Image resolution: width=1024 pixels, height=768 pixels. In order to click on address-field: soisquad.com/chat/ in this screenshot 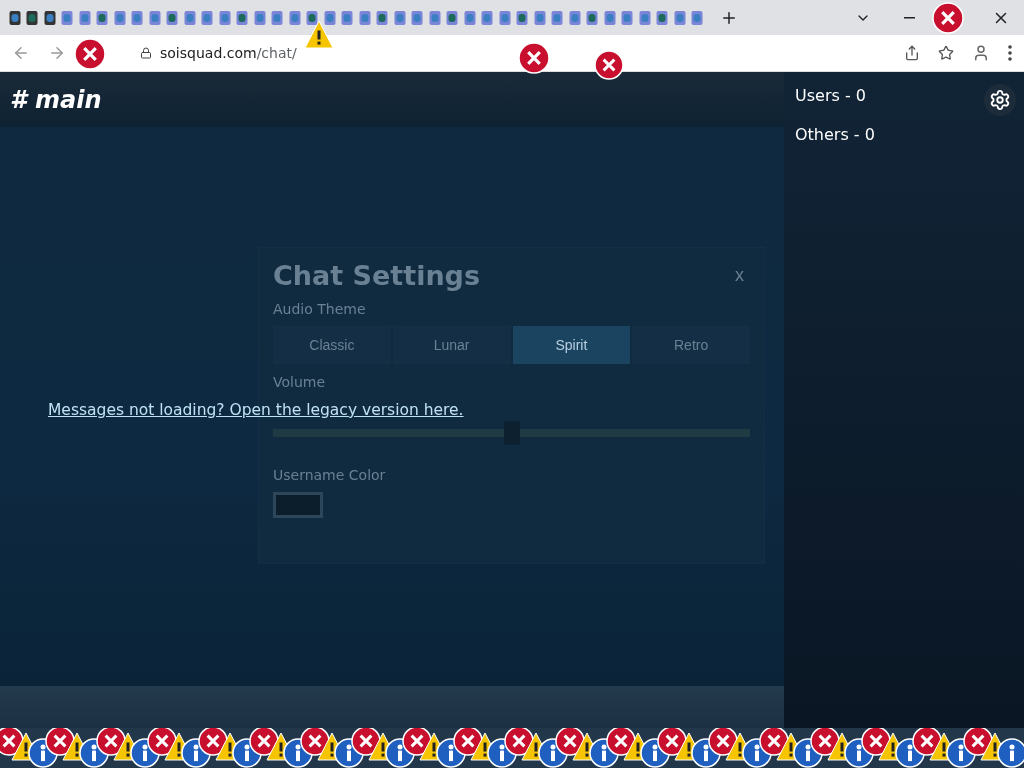, I will do `click(228, 53)`.